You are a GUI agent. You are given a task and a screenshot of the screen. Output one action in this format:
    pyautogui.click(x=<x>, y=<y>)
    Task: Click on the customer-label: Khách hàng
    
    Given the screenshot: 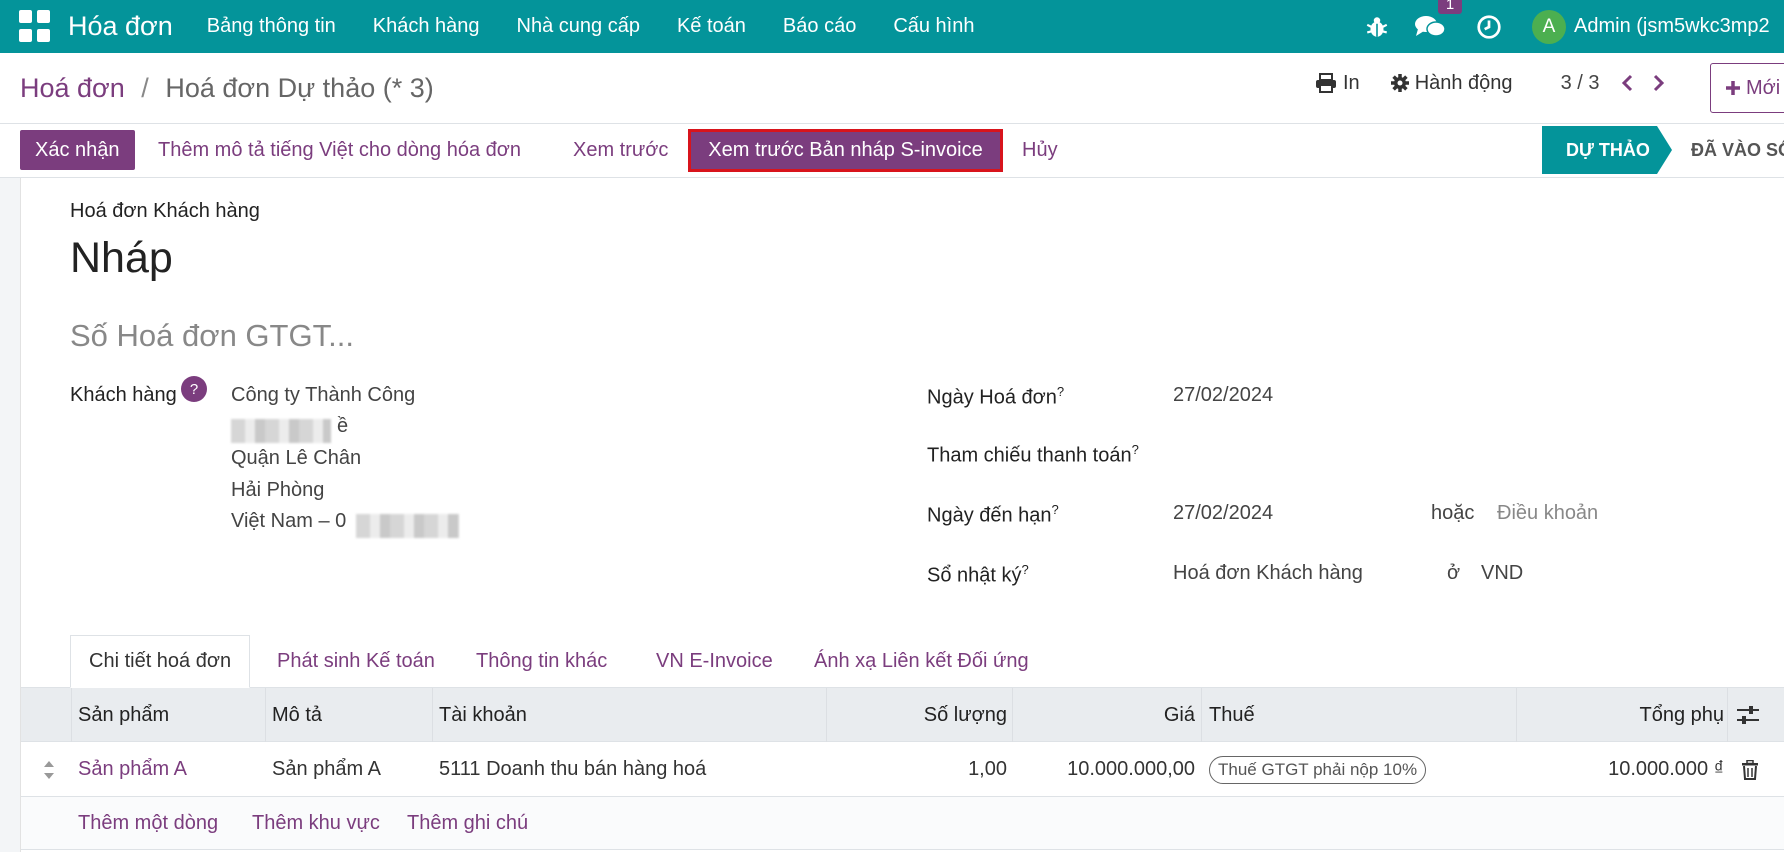 What is the action you would take?
    pyautogui.click(x=123, y=395)
    